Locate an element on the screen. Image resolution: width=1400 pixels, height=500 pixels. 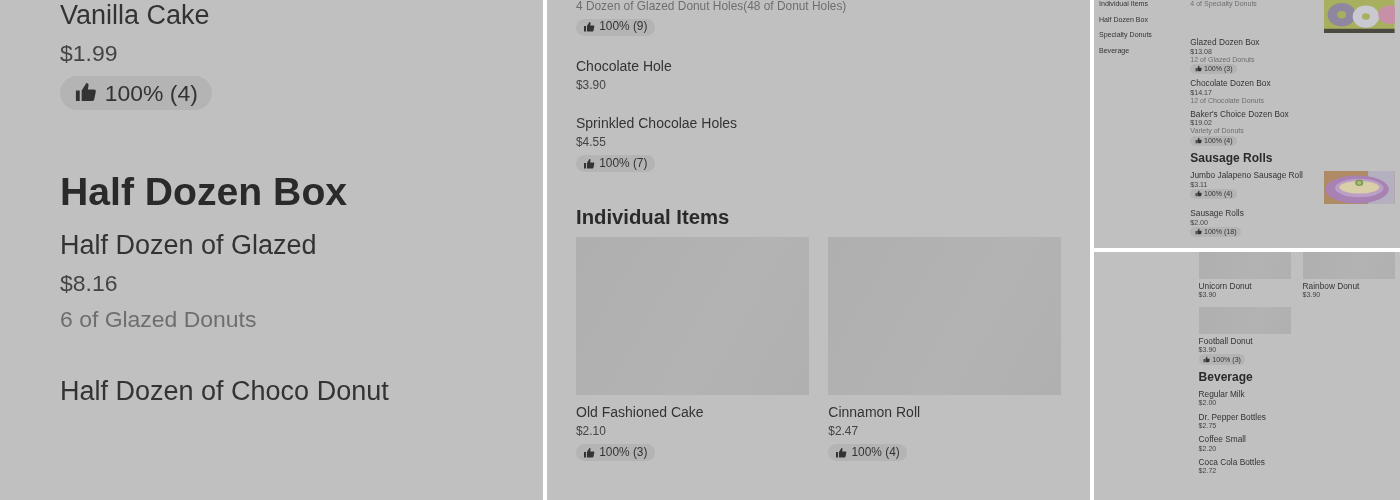
item-price: $3.90 is located at coordinates (591, 86).